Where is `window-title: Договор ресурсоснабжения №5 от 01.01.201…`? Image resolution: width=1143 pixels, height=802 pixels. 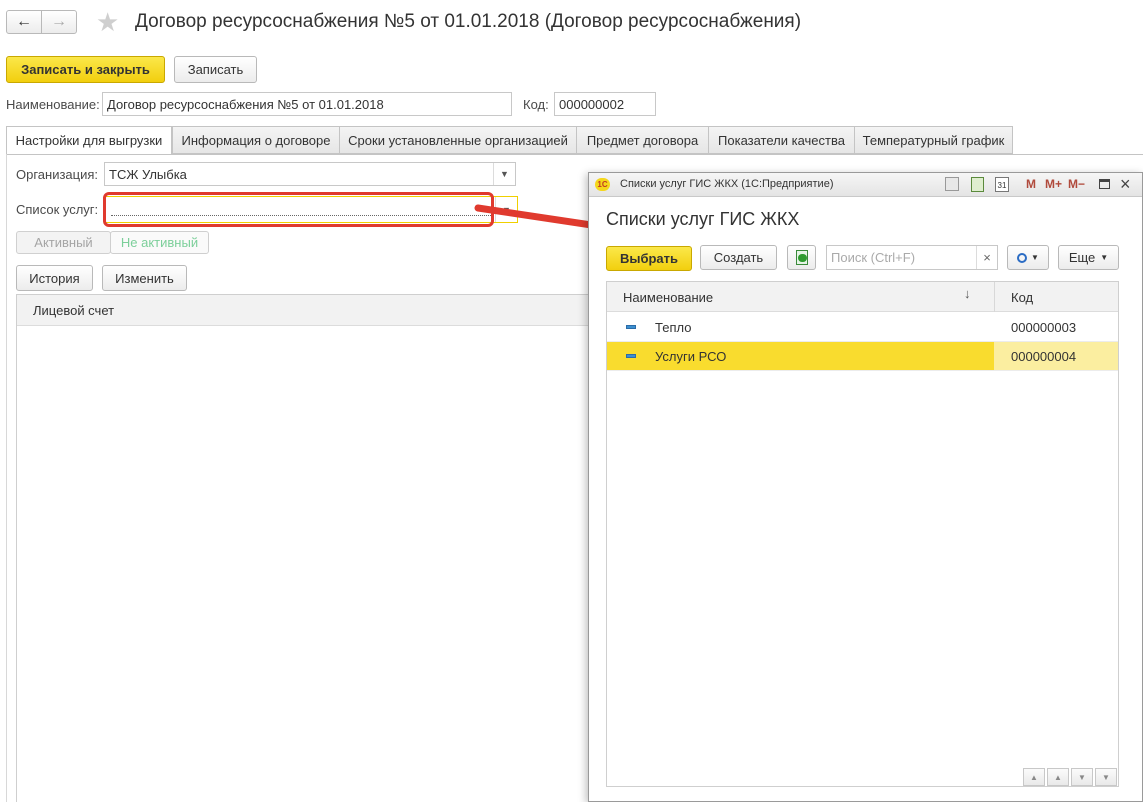 window-title: Договор ресурсоснабжения №5 от 01.01.201… is located at coordinates (468, 21).